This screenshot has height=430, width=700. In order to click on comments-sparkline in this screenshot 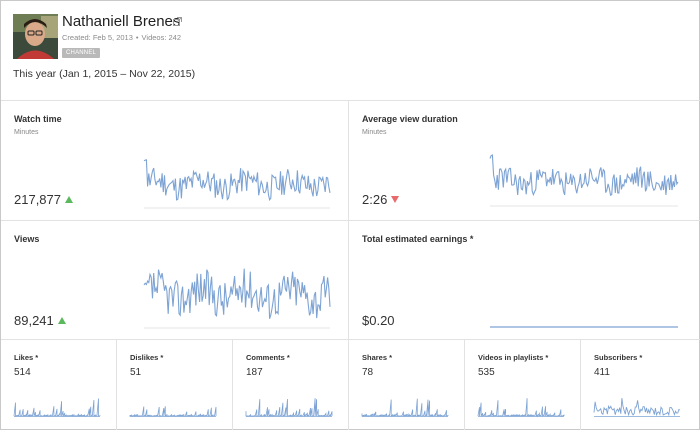, I will do `click(289, 407)`.